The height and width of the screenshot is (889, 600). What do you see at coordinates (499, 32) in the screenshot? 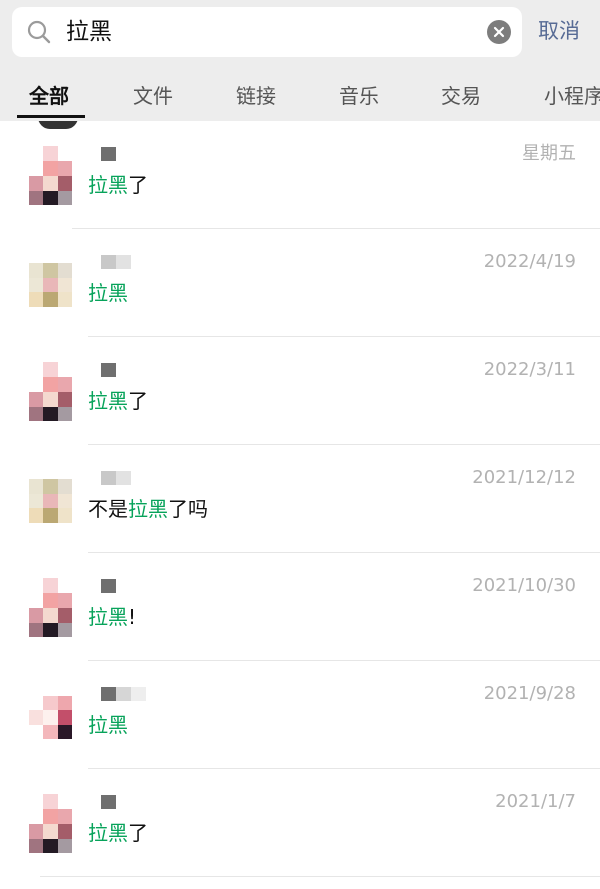
I see `clear-icon` at bounding box center [499, 32].